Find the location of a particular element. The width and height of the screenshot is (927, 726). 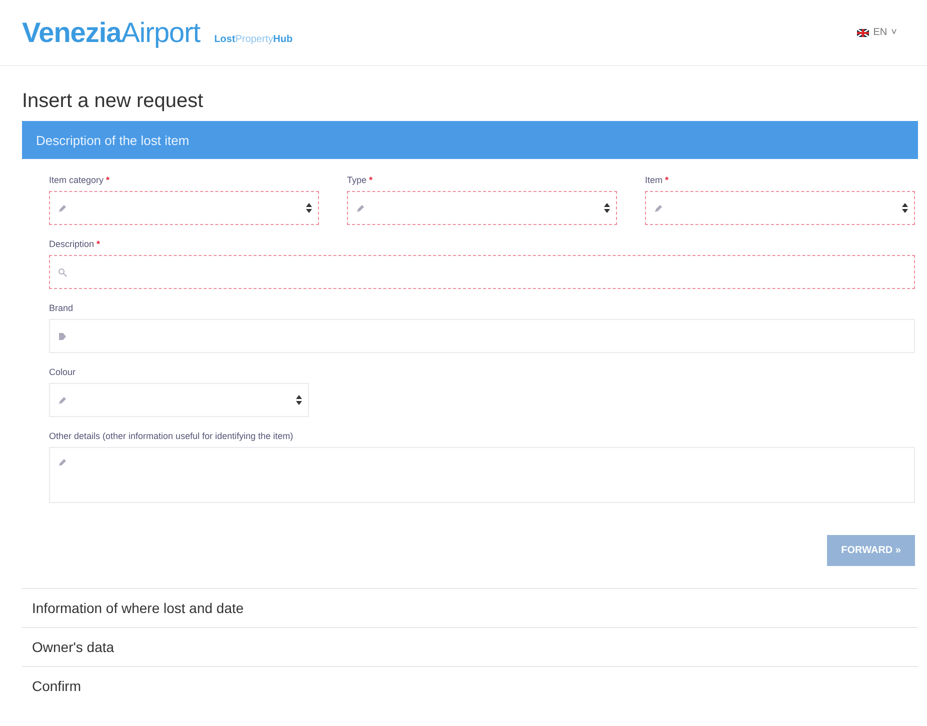

field-label: Item * is located at coordinates (657, 180).